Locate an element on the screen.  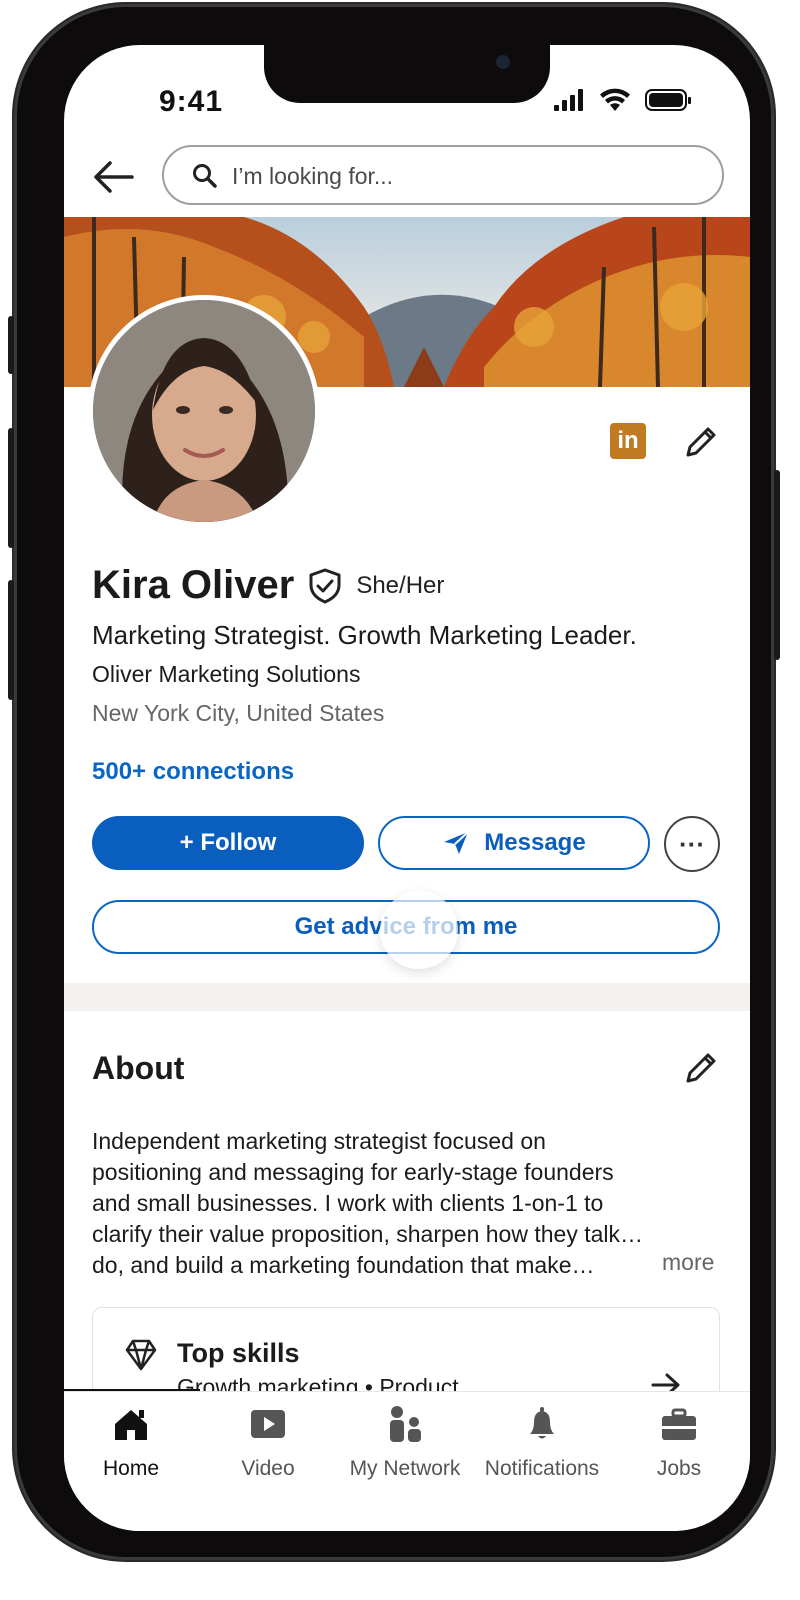
profile-photo is located at coordinates (204, 411).